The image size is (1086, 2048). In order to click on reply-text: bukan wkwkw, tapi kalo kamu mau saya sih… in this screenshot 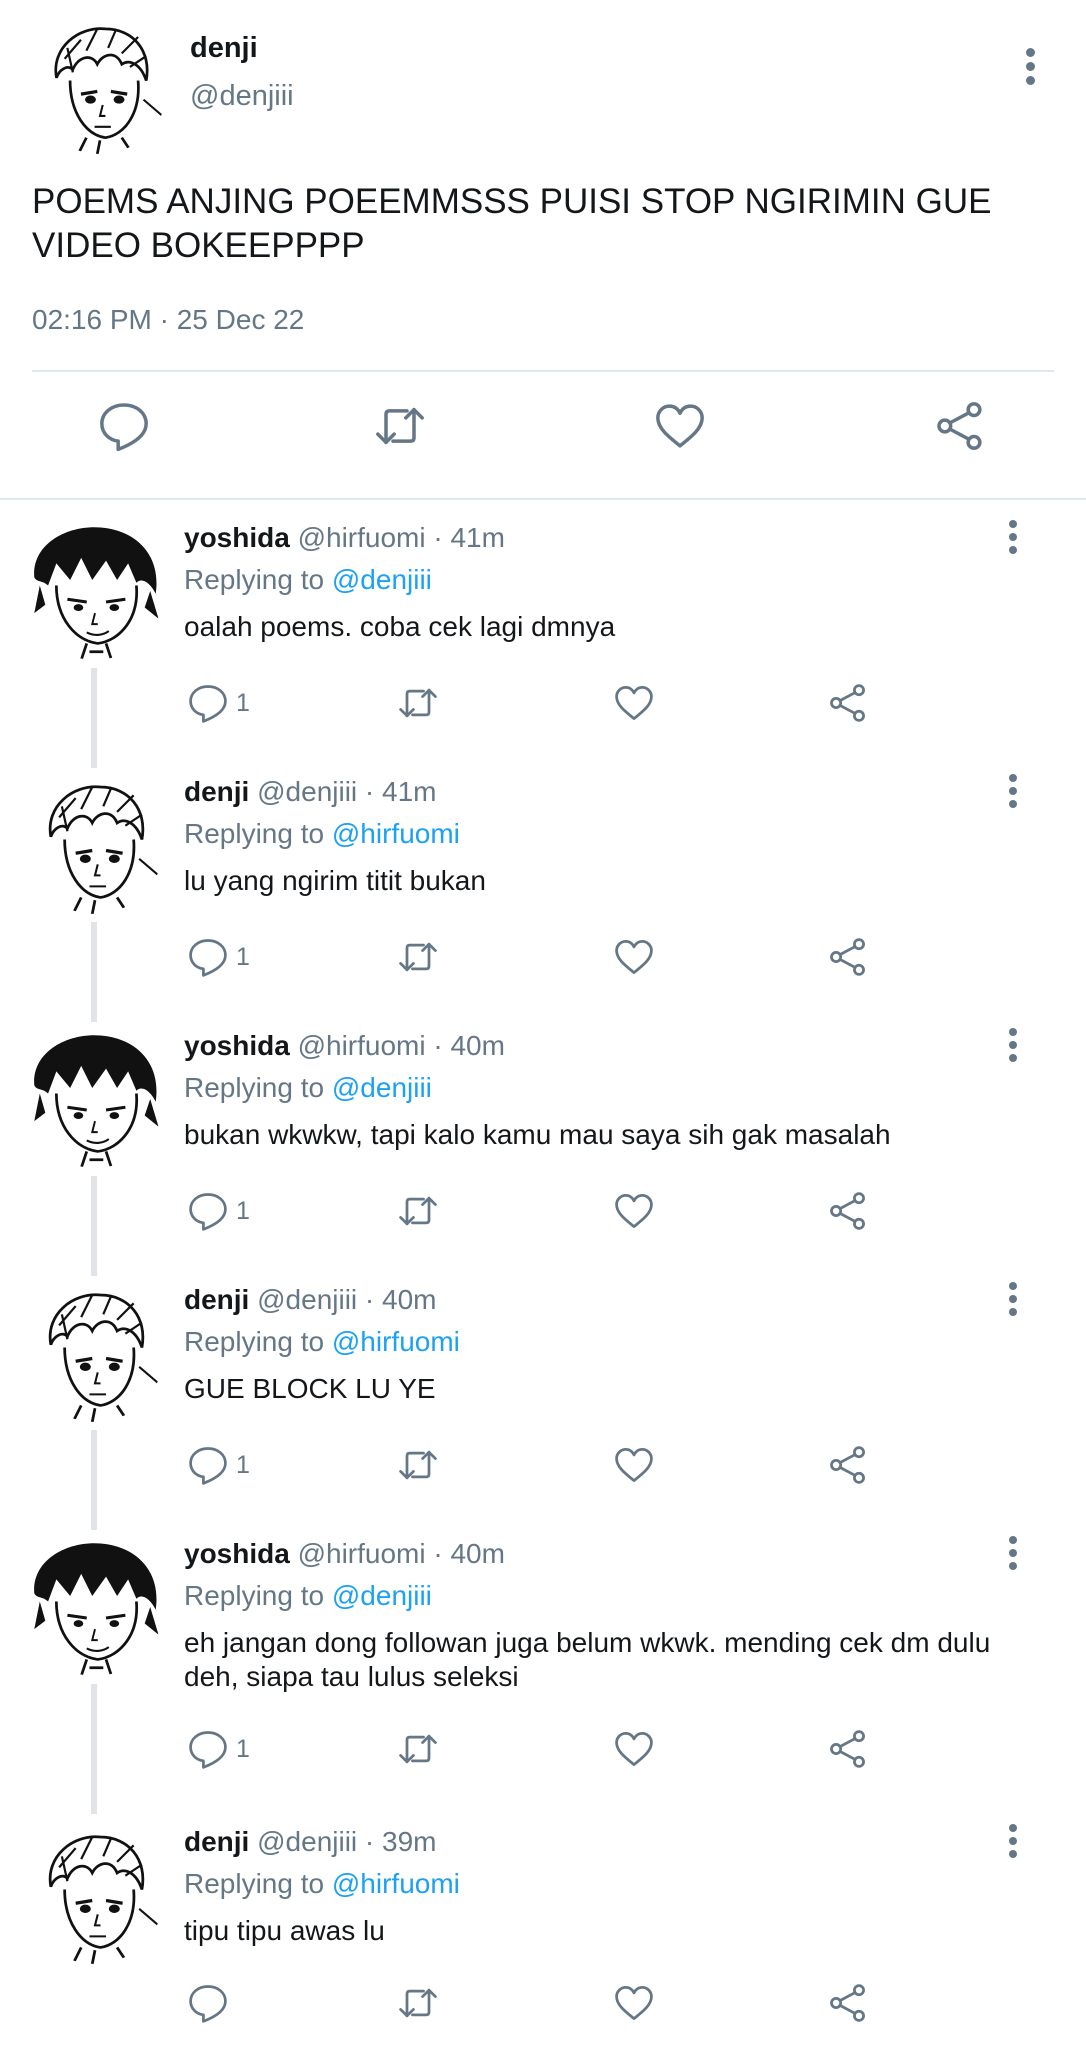, I will do `click(537, 1134)`.